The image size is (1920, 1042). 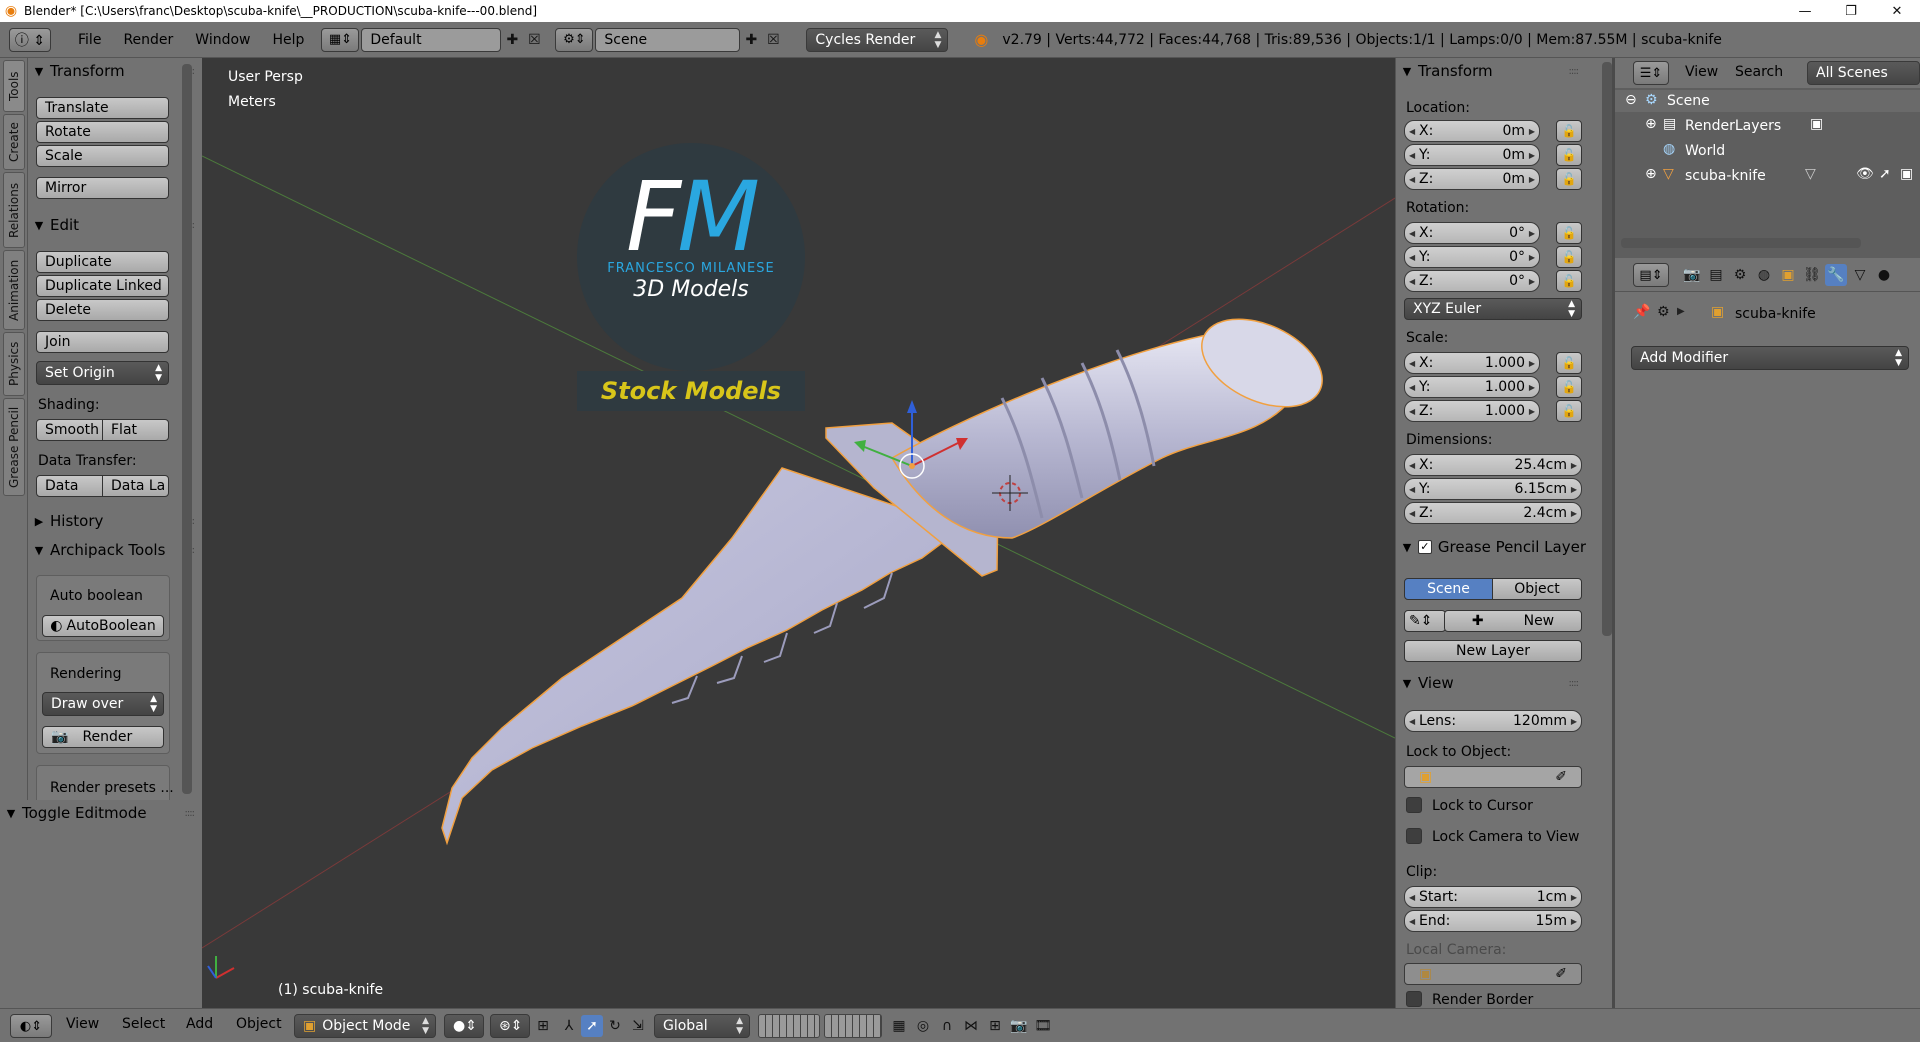 I want to click on screen-layout-field: Default, so click(x=431, y=39).